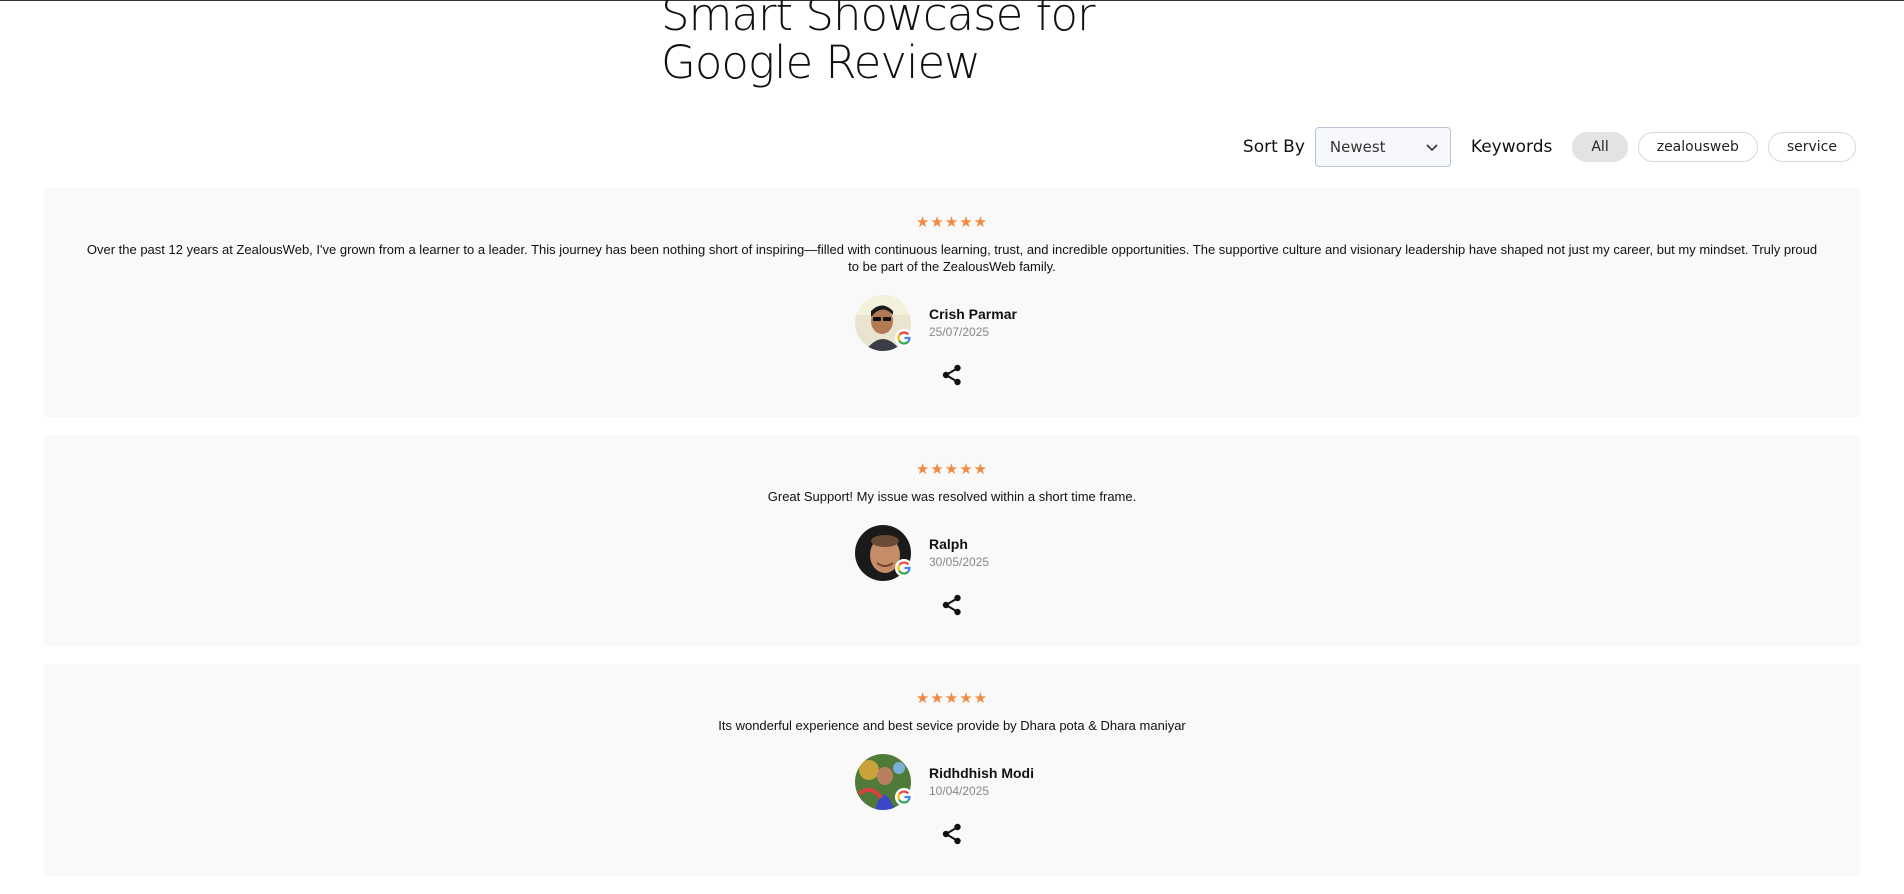 The width and height of the screenshot is (1904, 894). Describe the element at coordinates (821, 62) in the screenshot. I see `page-title-line-2: Google Review` at that location.